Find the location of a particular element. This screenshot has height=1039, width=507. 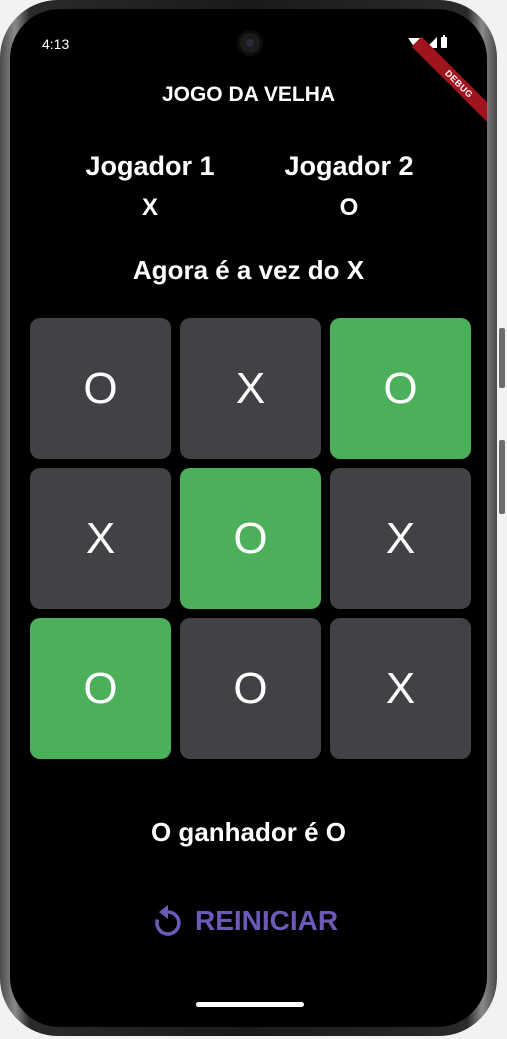

status-time: 4:13 is located at coordinates (56, 44).